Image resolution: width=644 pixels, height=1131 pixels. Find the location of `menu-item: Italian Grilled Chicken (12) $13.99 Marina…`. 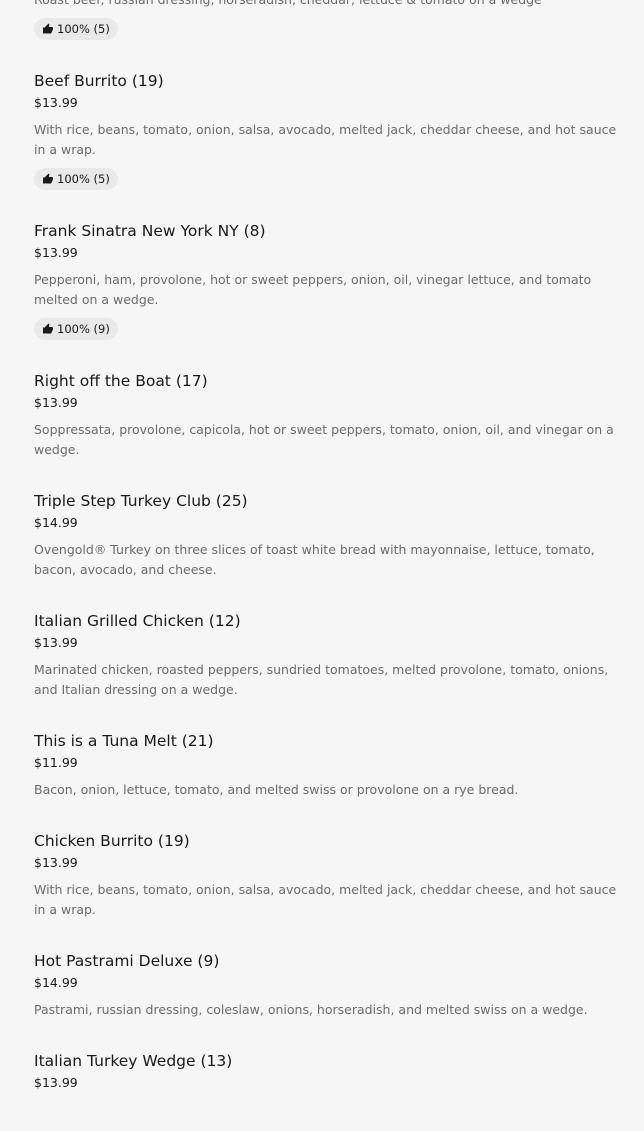

menu-item: Italian Grilled Chicken (12) $13.99 Marina… is located at coordinates (326, 655).